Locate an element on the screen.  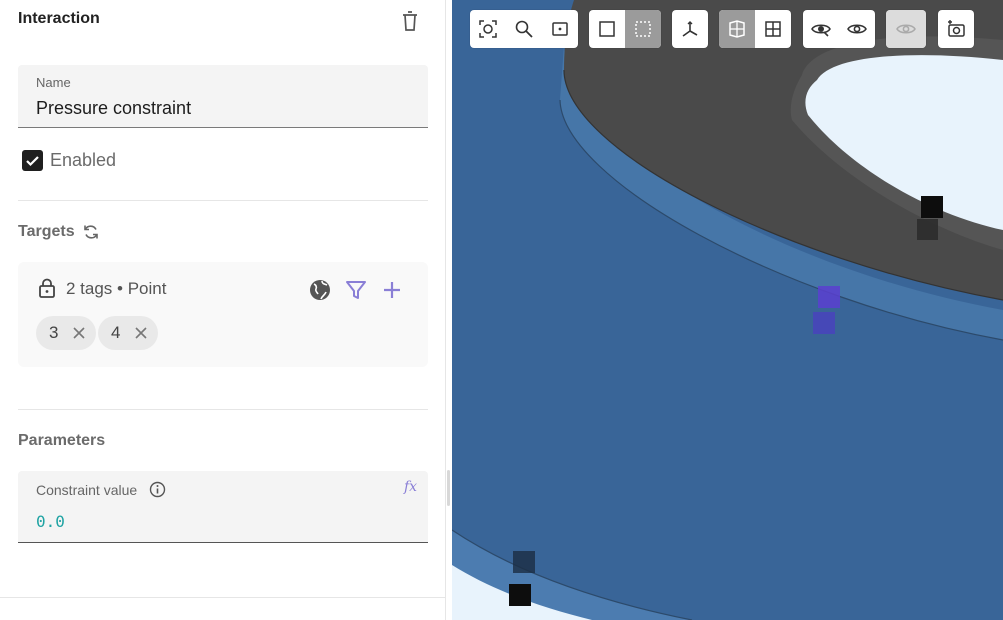
grid-view-icon is located at coordinates (773, 29).